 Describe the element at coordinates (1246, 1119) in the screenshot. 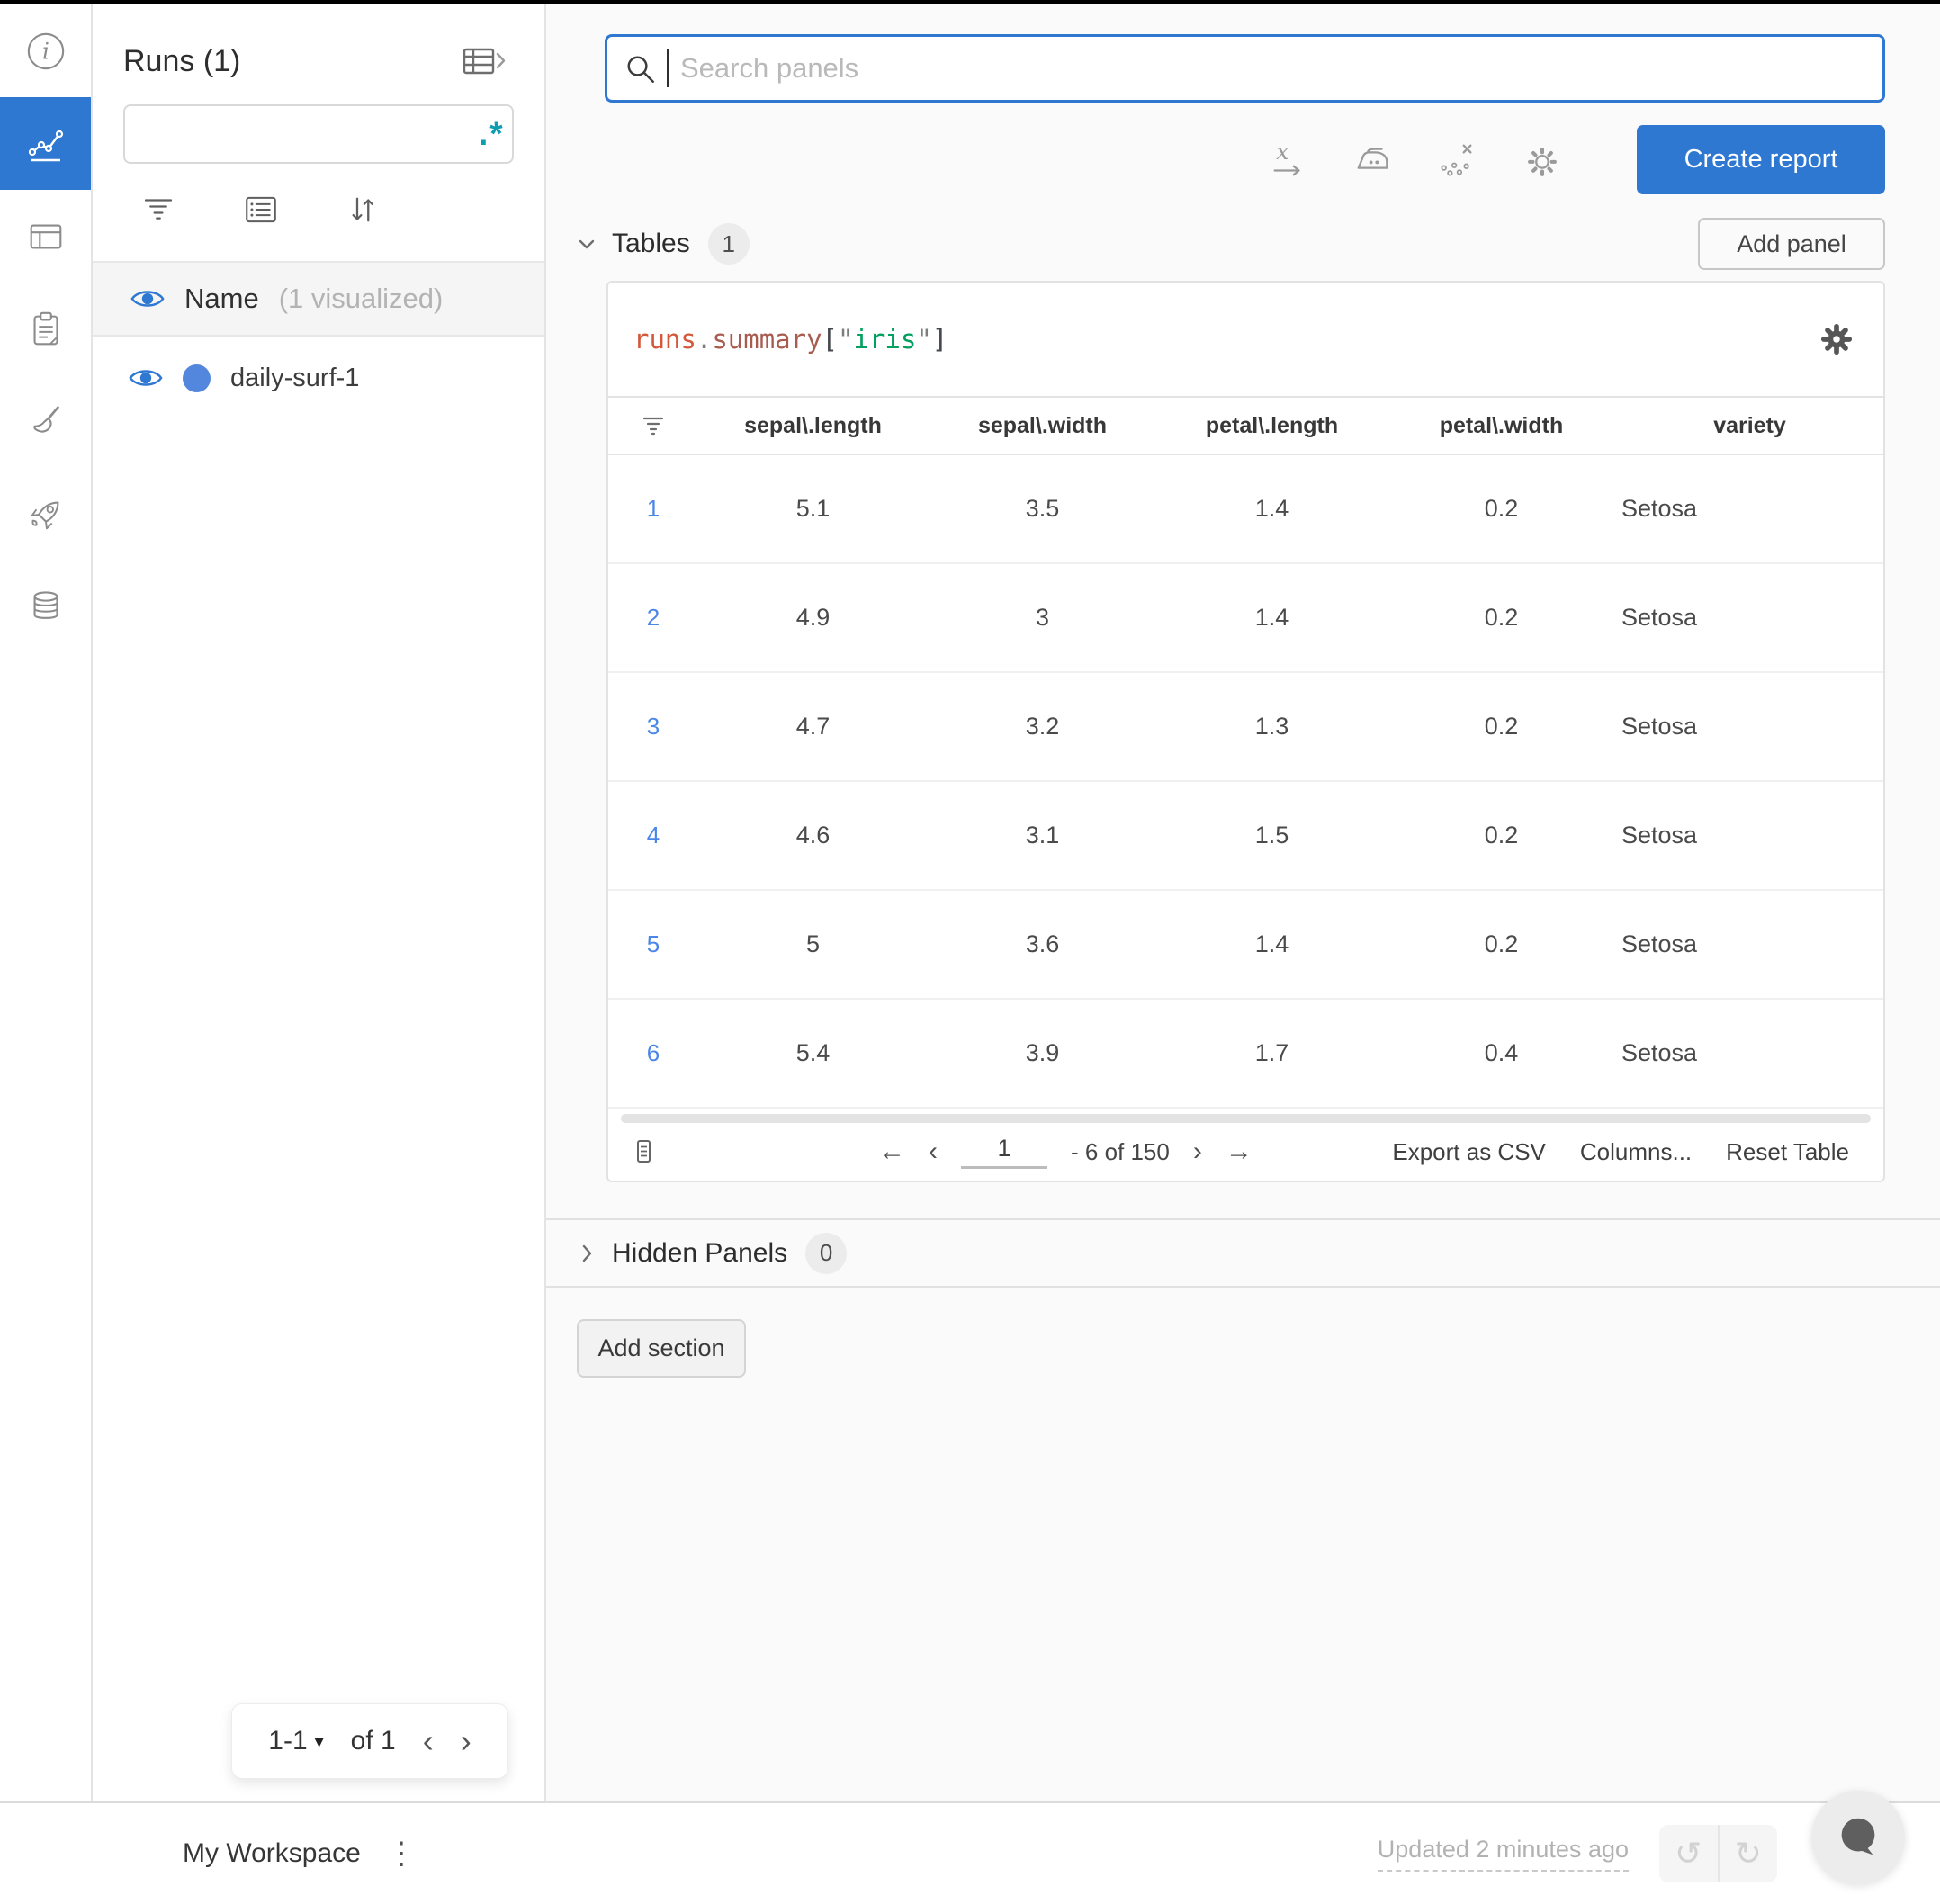

I see `horizontal-scrollbar` at that location.